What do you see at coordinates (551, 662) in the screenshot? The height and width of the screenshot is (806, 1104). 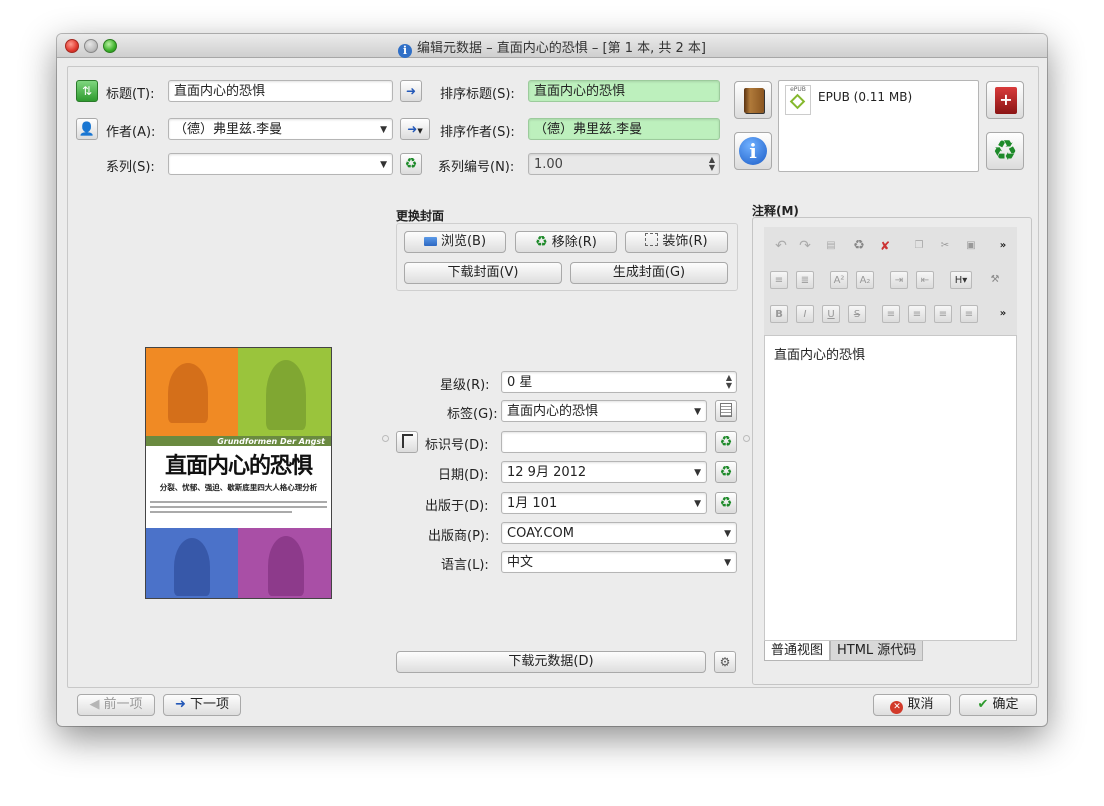 I see `download-metadata-button: 下载元数据(D)` at bounding box center [551, 662].